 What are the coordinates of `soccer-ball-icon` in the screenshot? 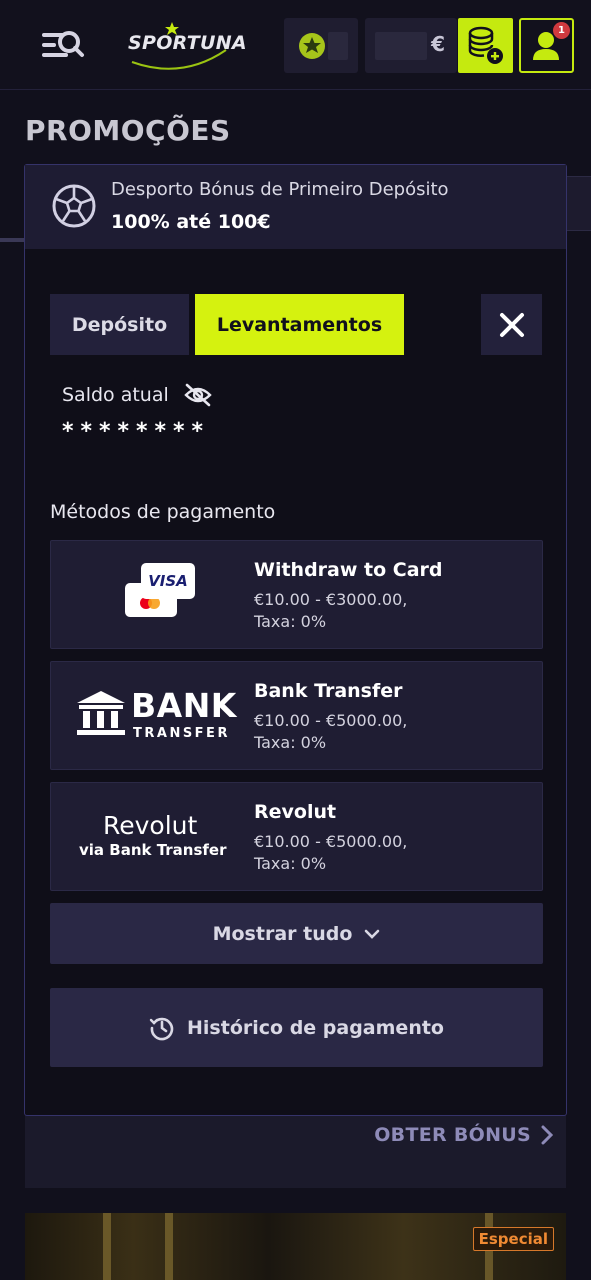 It's located at (74, 206).